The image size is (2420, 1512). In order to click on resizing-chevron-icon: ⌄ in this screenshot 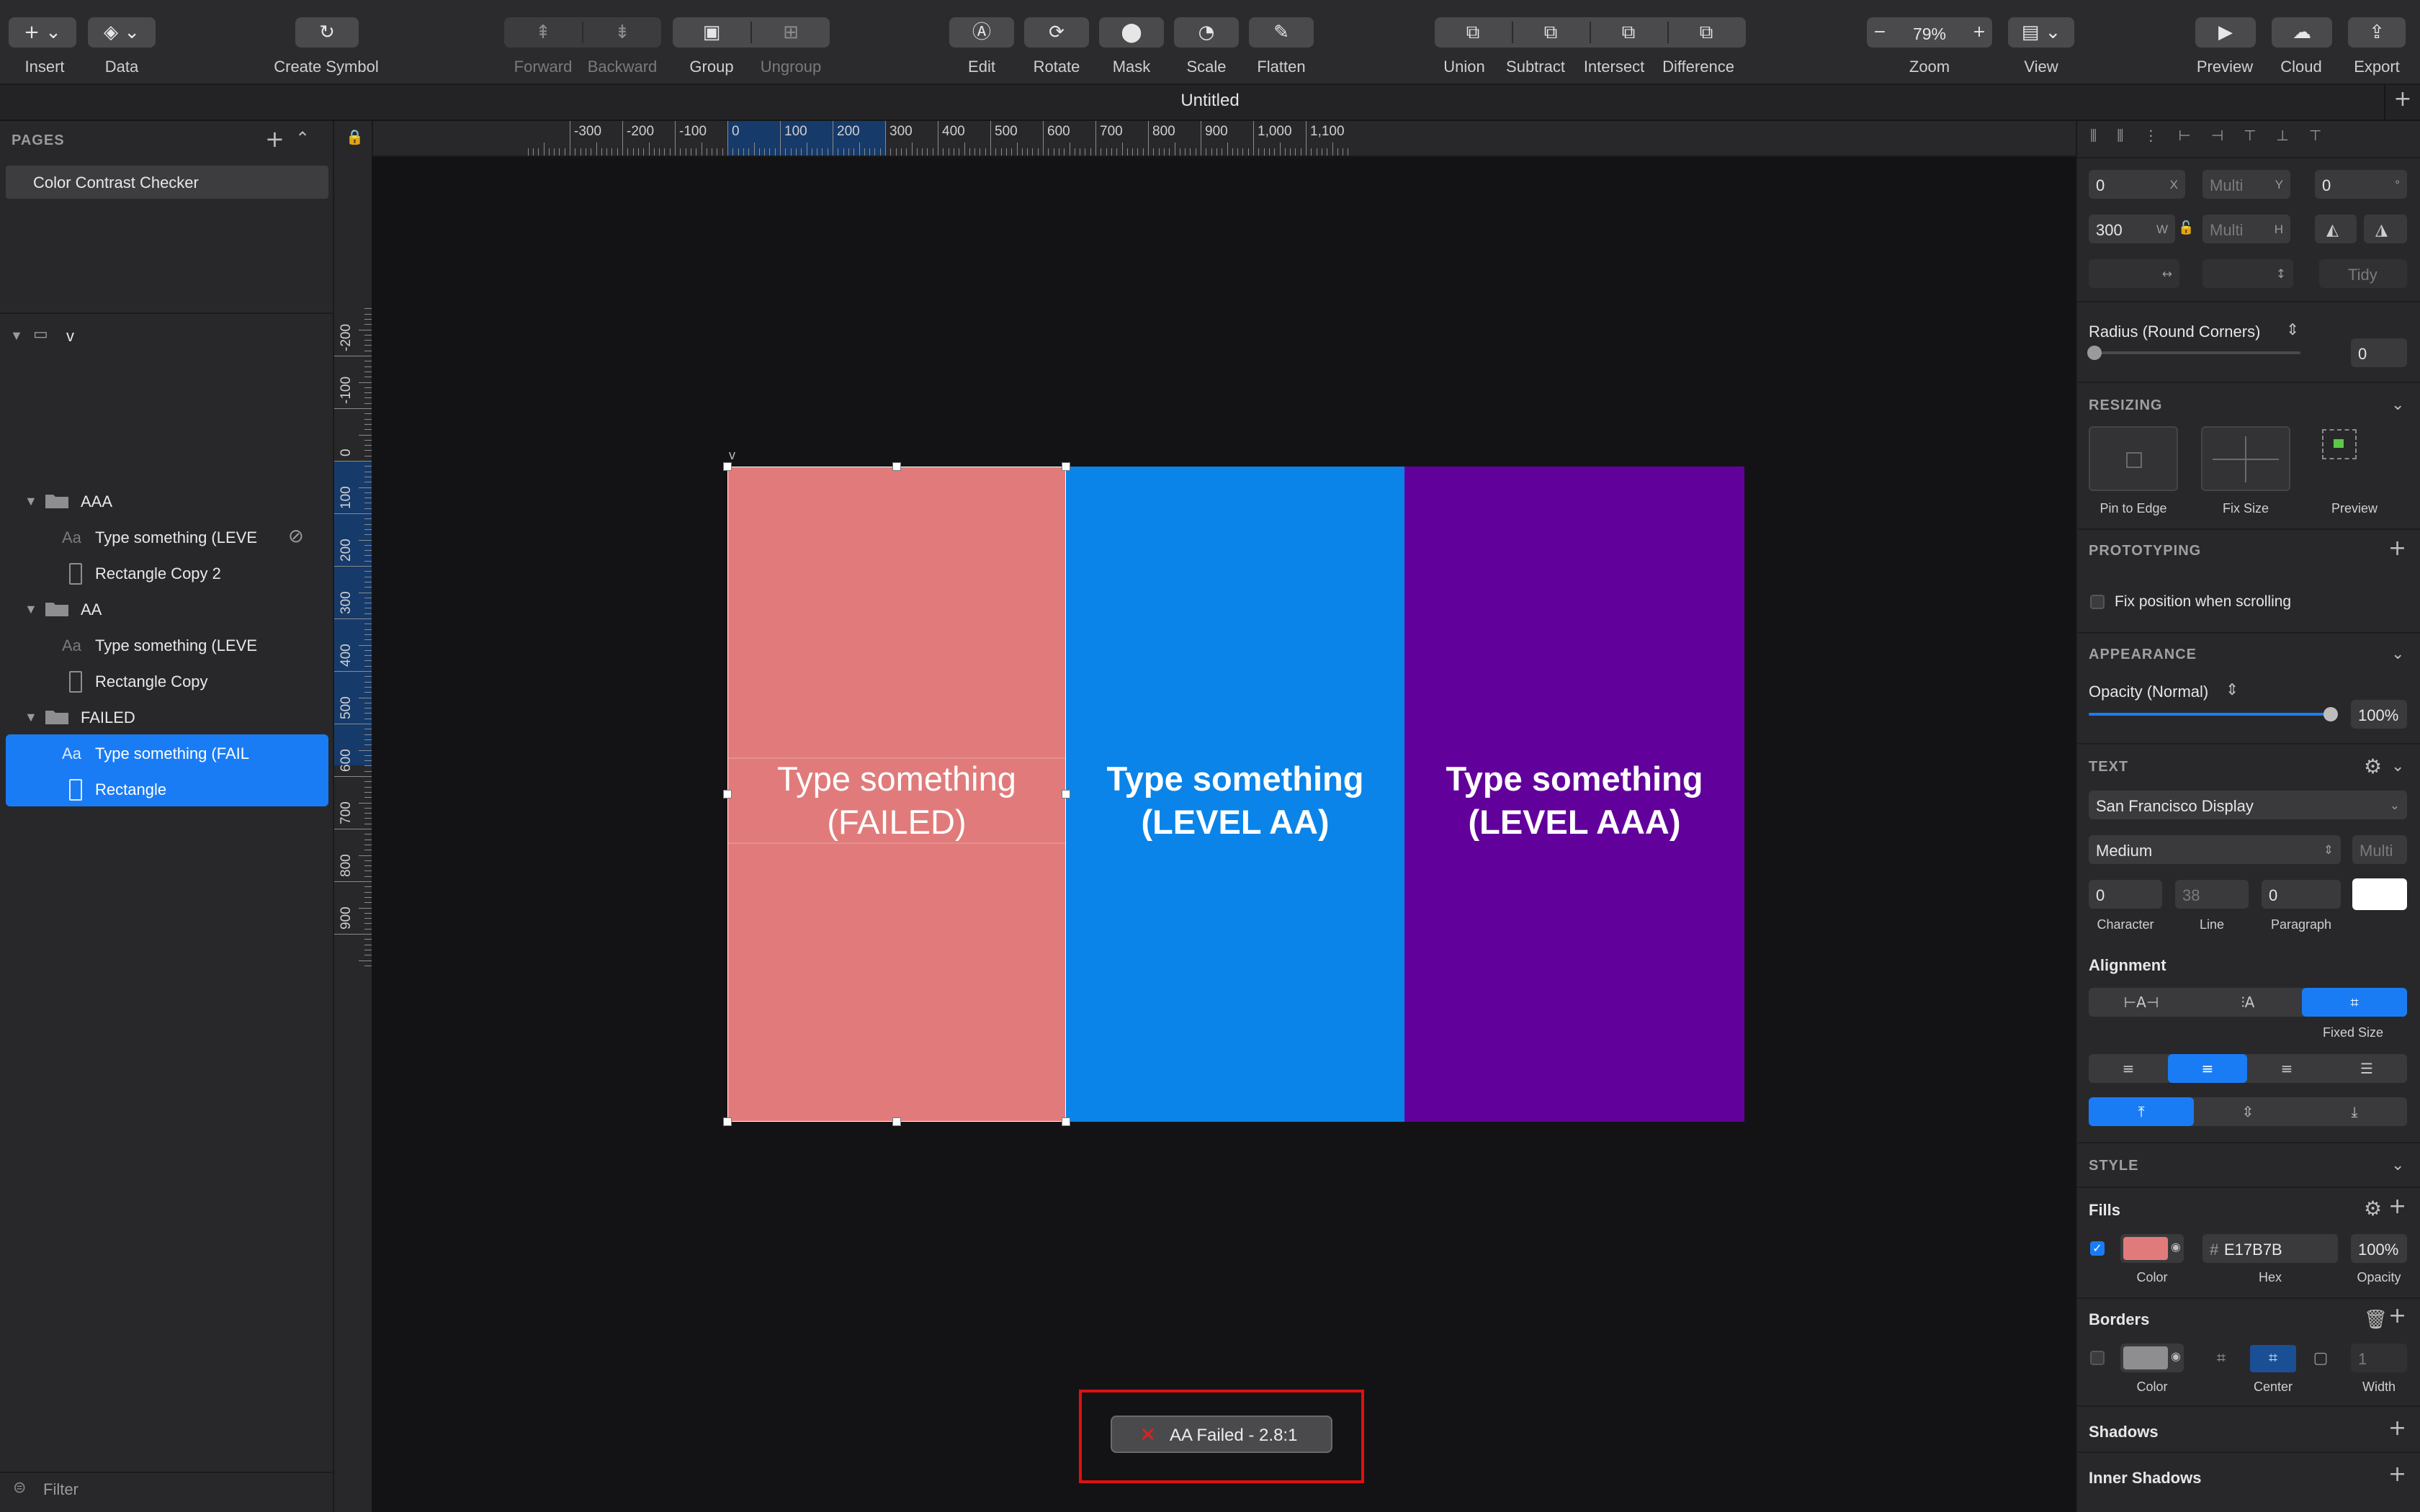, I will do `click(2397, 405)`.